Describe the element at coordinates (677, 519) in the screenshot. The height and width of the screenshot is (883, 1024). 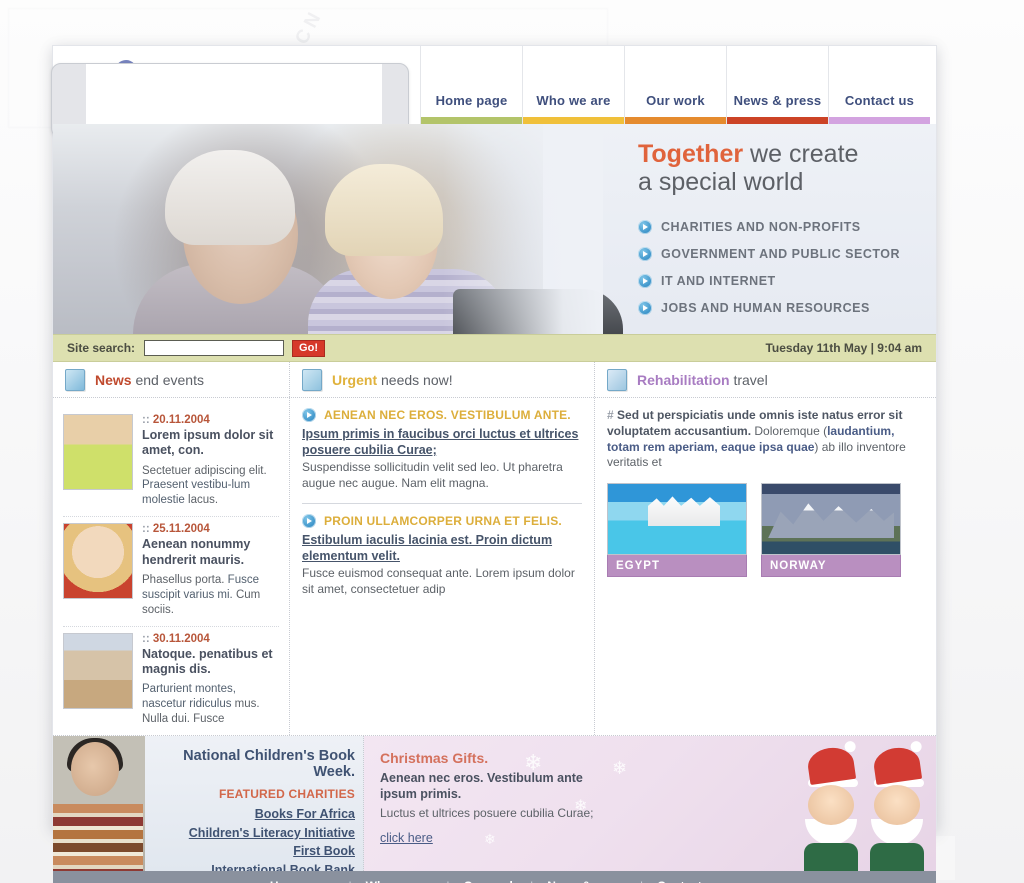
I see `egypt-resort-pool-photo` at that location.